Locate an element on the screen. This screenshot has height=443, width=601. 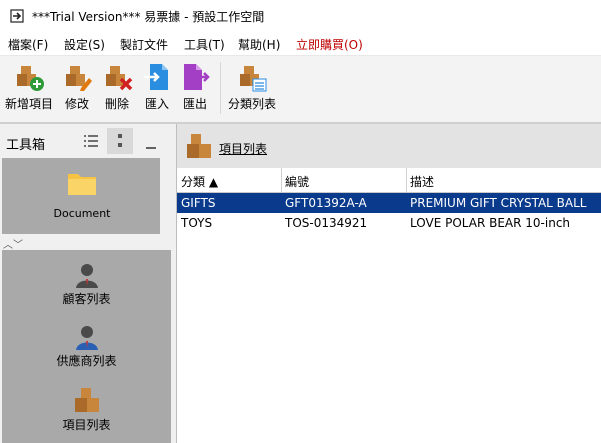
items-icon is located at coordinates (86, 400).